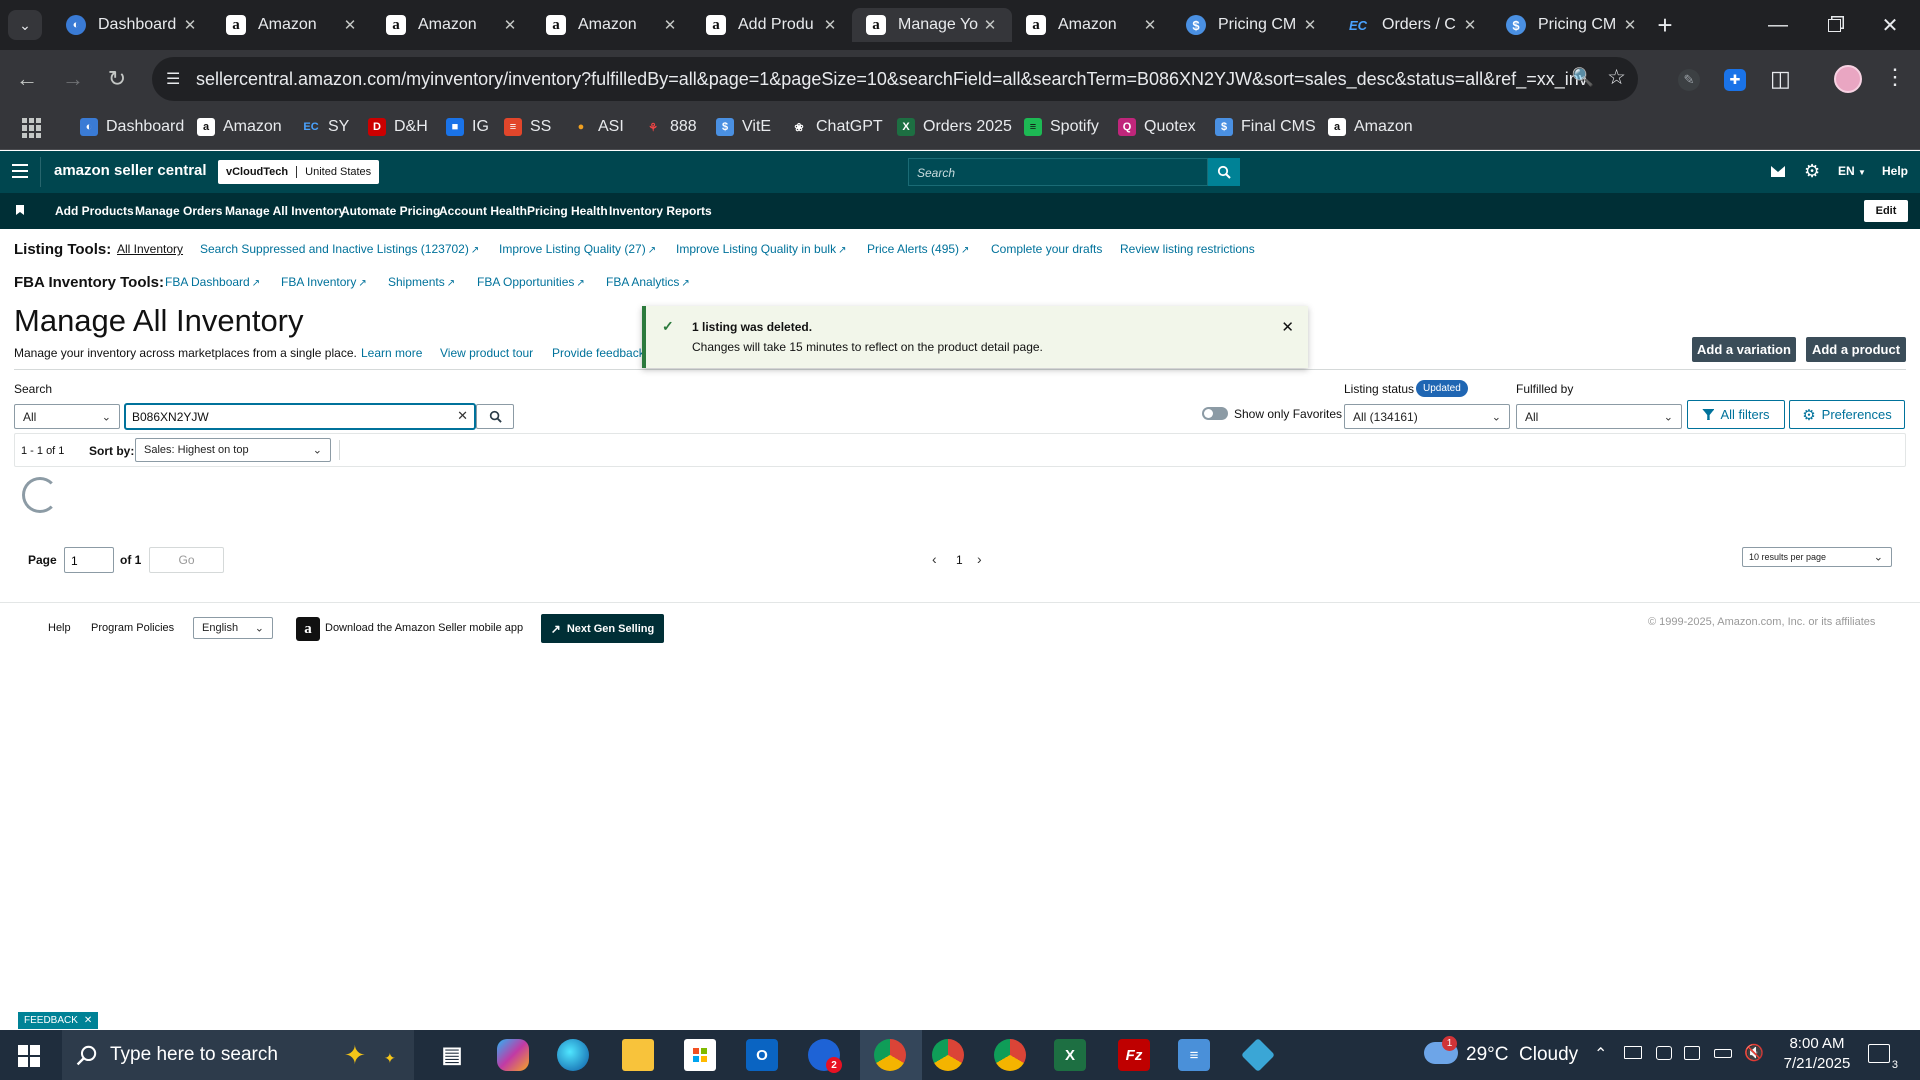 The width and height of the screenshot is (1920, 1080). What do you see at coordinates (495, 416) in the screenshot?
I see `search-submit-button` at bounding box center [495, 416].